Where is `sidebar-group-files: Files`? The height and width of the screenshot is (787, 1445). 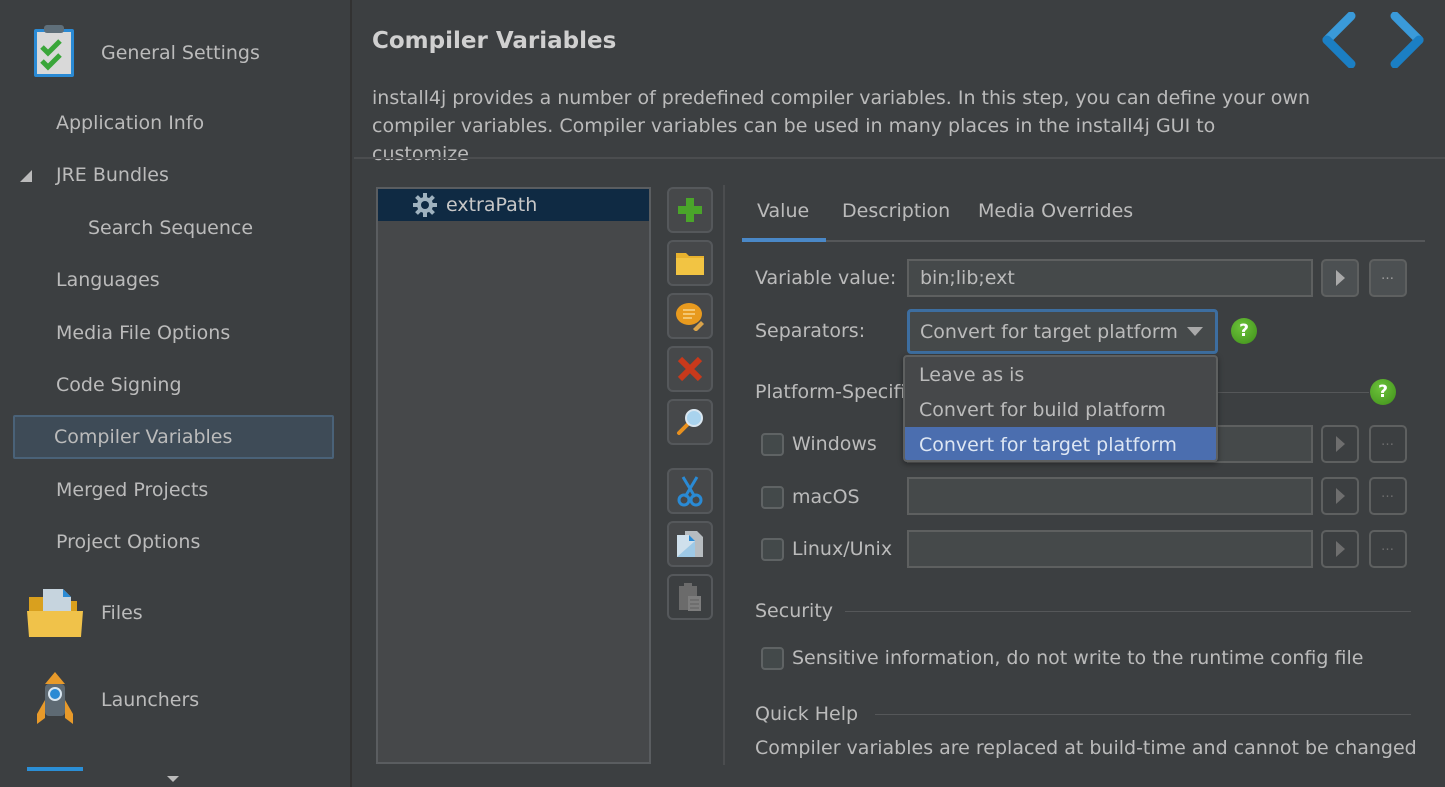
sidebar-group-files: Files is located at coordinates (170, 613).